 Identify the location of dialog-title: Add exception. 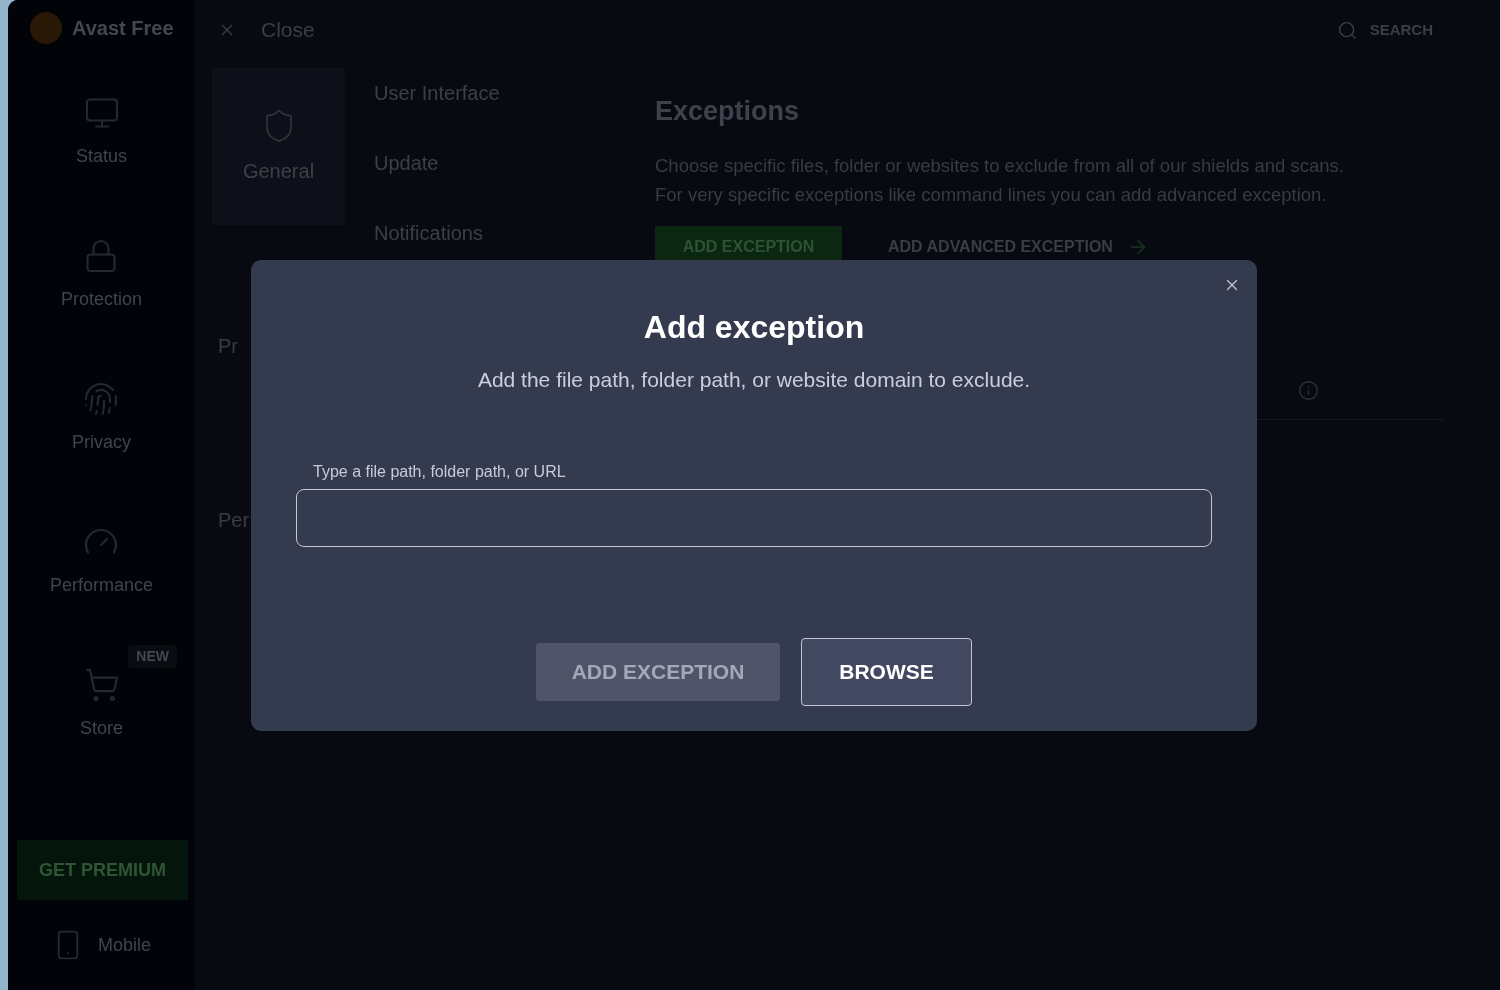
(754, 327).